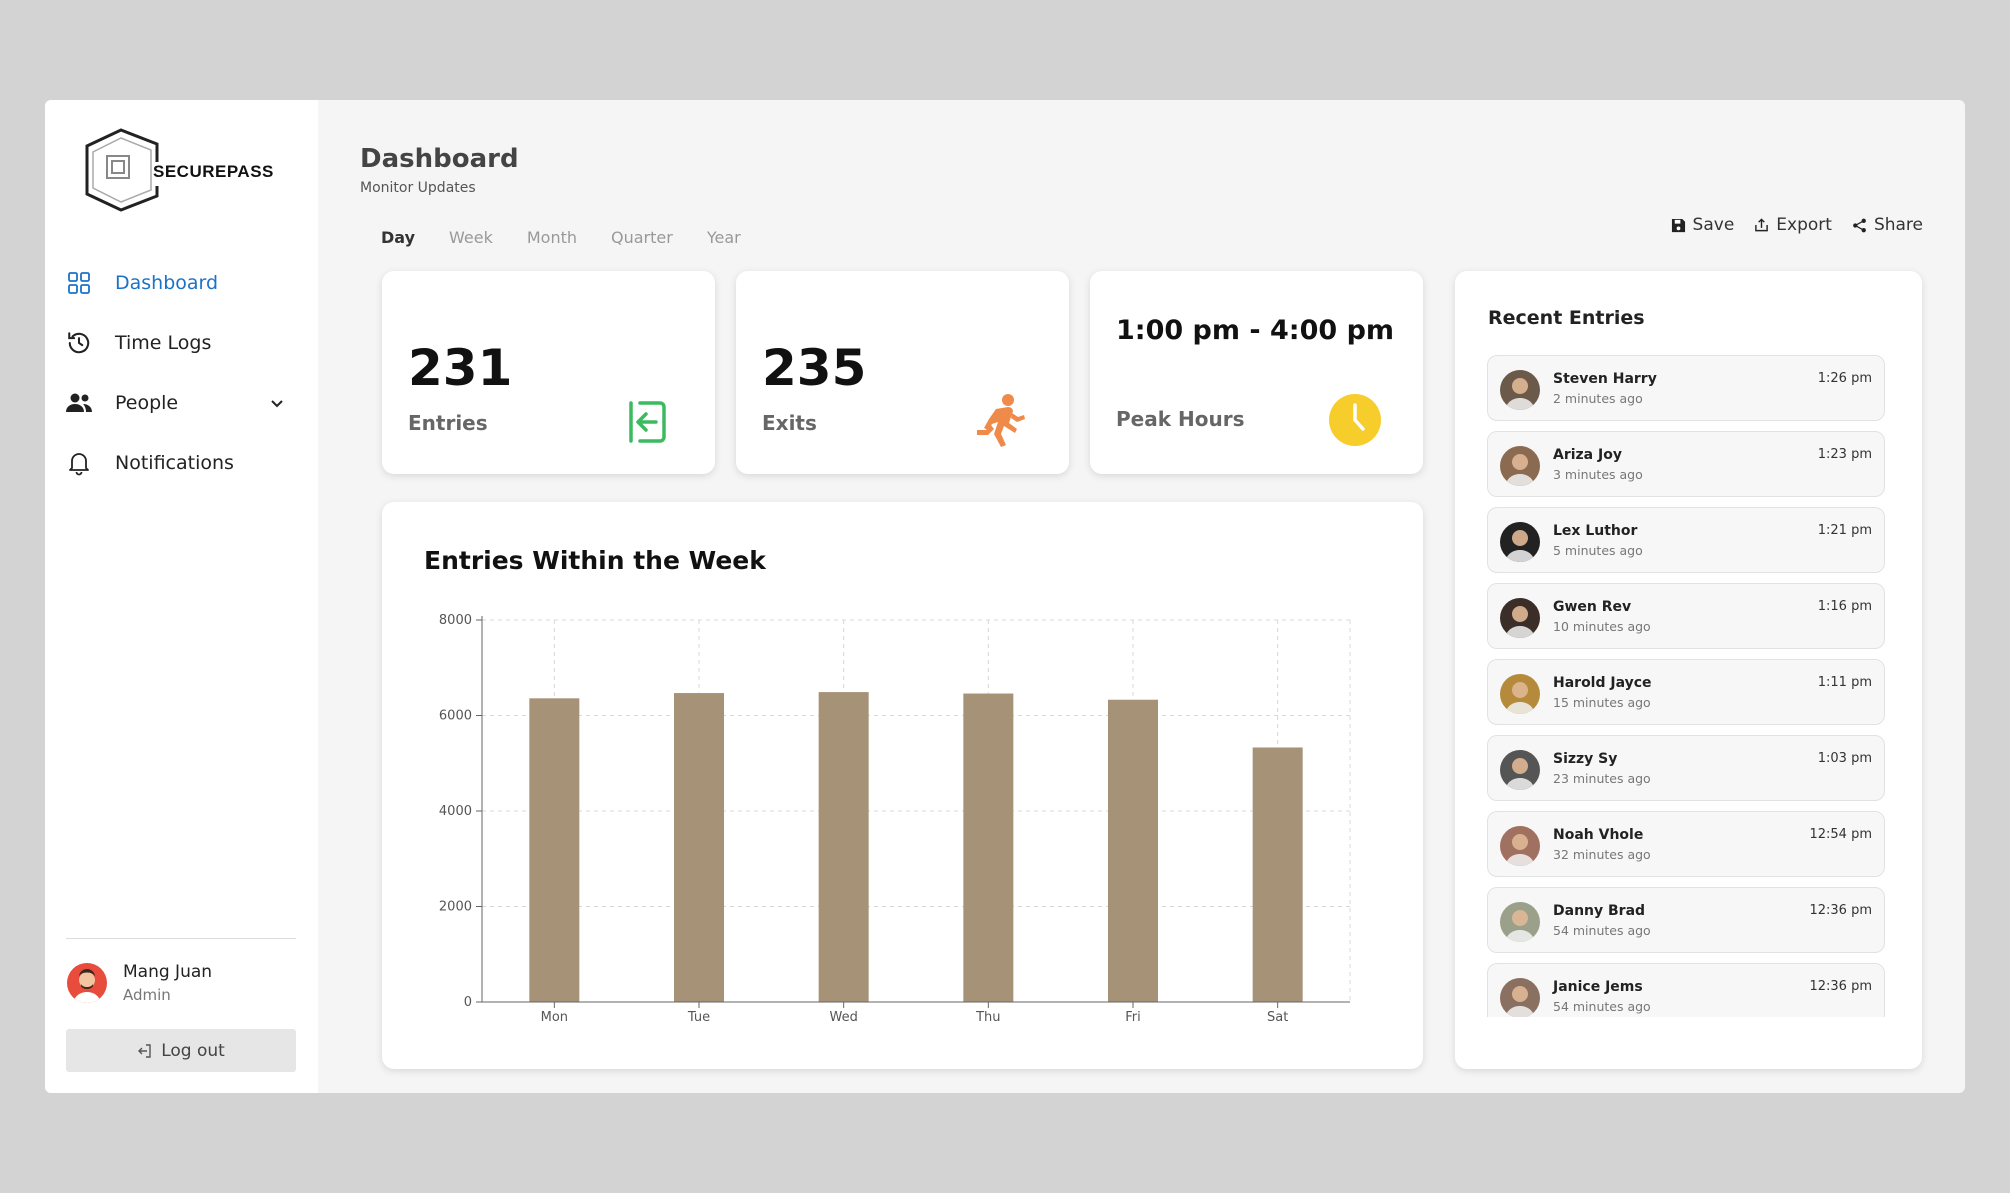 The width and height of the screenshot is (2010, 1193). I want to click on sidebar-item-people: People, so click(181, 403).